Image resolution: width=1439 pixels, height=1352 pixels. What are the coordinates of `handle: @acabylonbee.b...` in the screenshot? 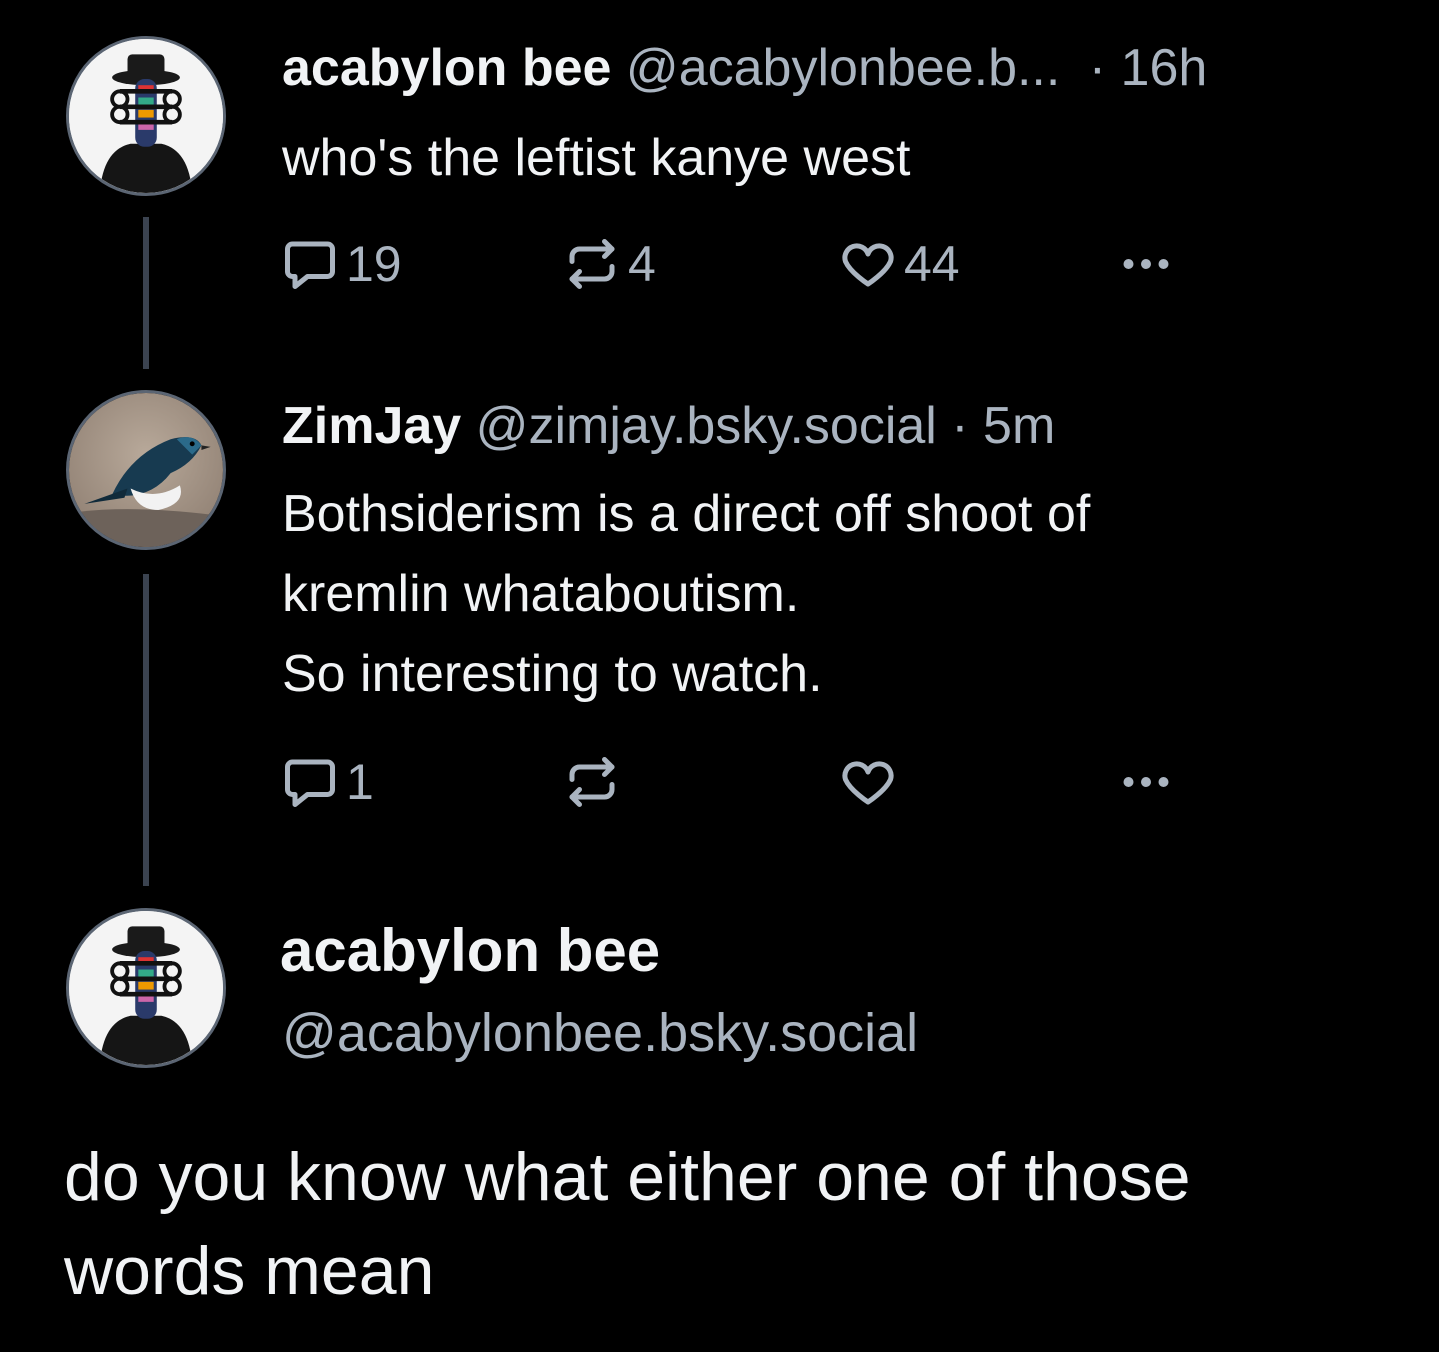 It's located at (843, 68).